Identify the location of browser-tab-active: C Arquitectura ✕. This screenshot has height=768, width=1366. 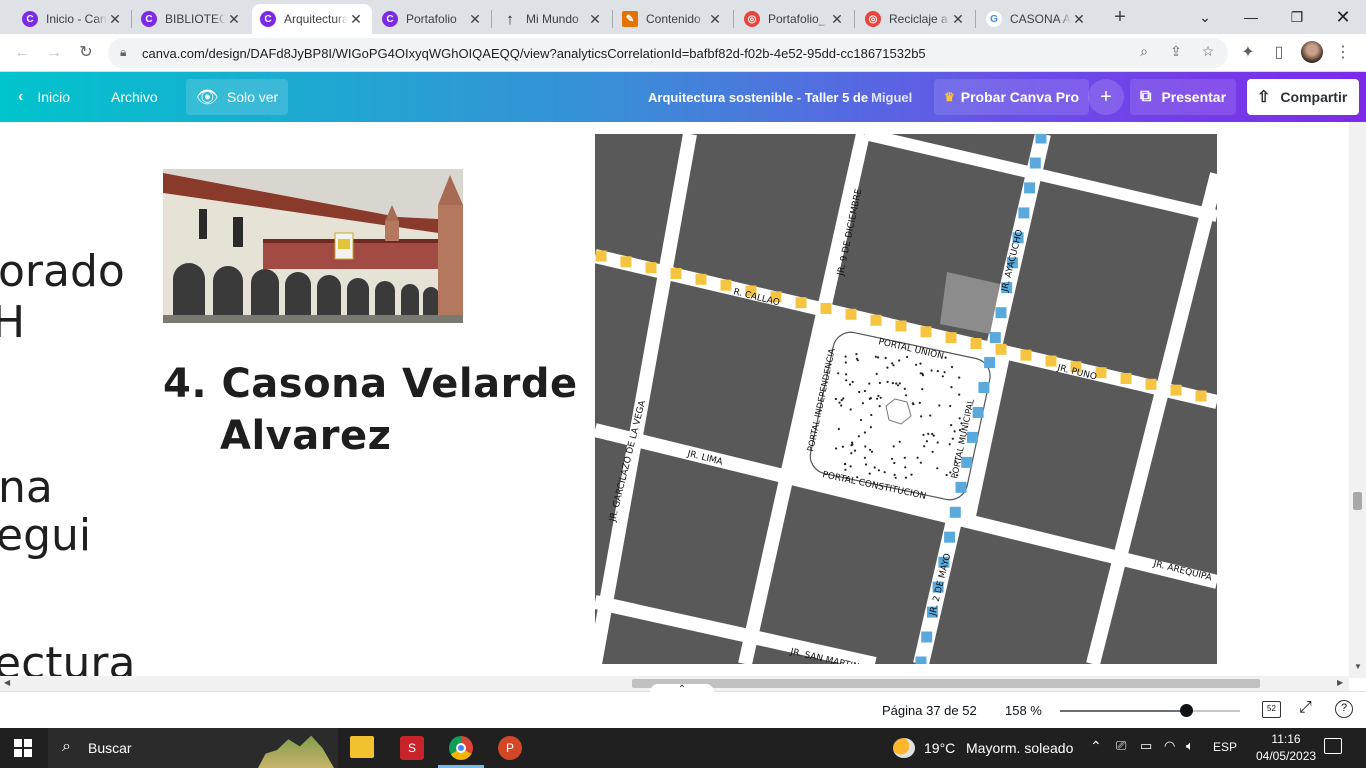
(312, 19).